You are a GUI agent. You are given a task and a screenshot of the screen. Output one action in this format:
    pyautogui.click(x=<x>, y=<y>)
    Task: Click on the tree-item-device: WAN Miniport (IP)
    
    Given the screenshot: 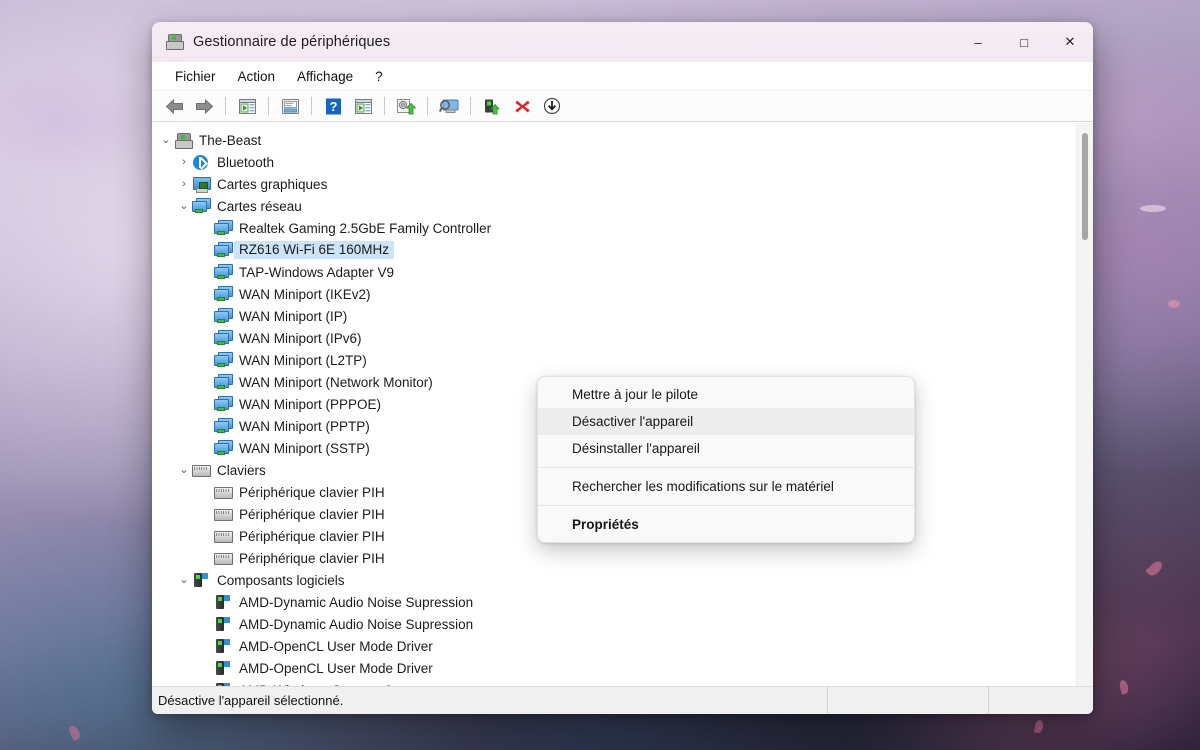 What is the action you would take?
    pyautogui.click(x=614, y=316)
    